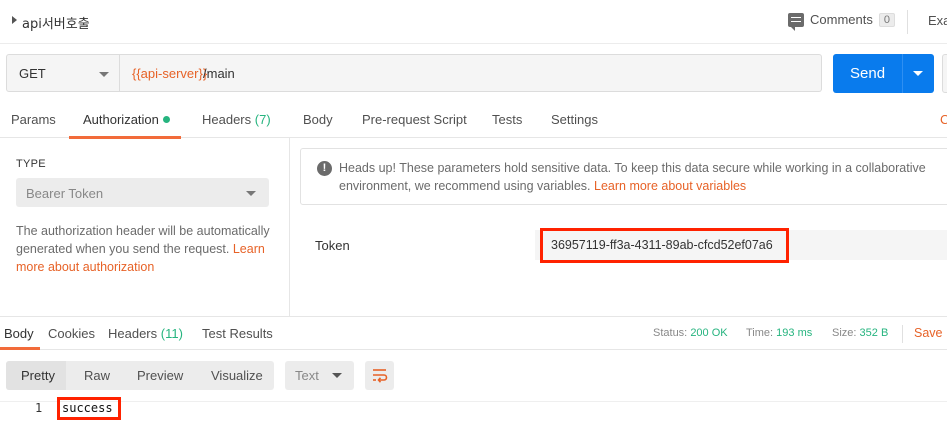 The height and width of the screenshot is (426, 947). What do you see at coordinates (262, 119) in the screenshot?
I see `tab-headers-count: (7)` at bounding box center [262, 119].